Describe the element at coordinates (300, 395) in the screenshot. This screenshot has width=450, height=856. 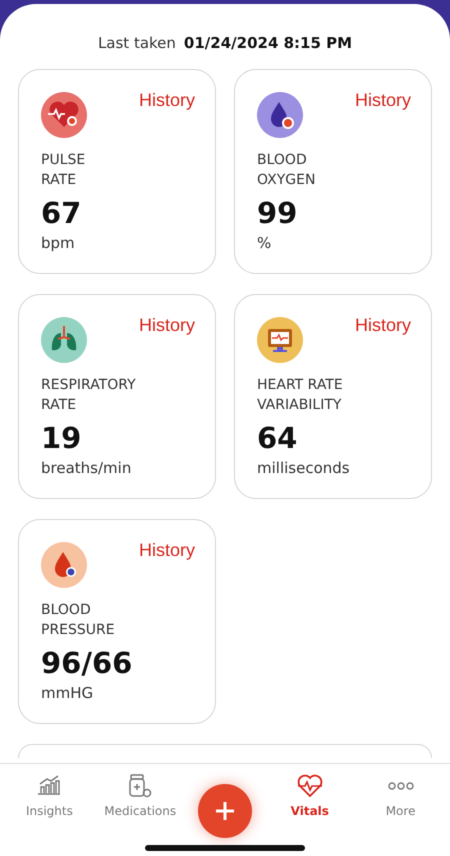
I see `vital-title: HEART RATE VARIABILITY` at that location.